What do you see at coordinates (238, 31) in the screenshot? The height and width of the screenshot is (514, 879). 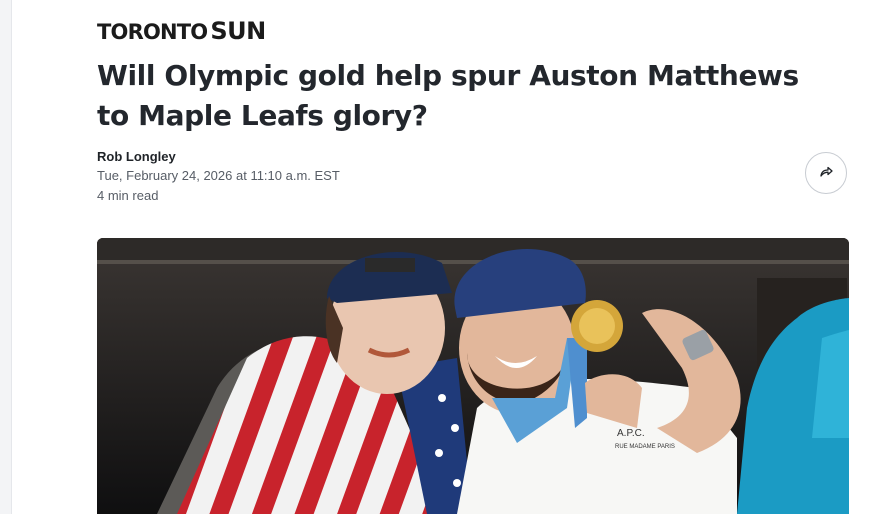 I see `publisher-name-sun: SUN` at bounding box center [238, 31].